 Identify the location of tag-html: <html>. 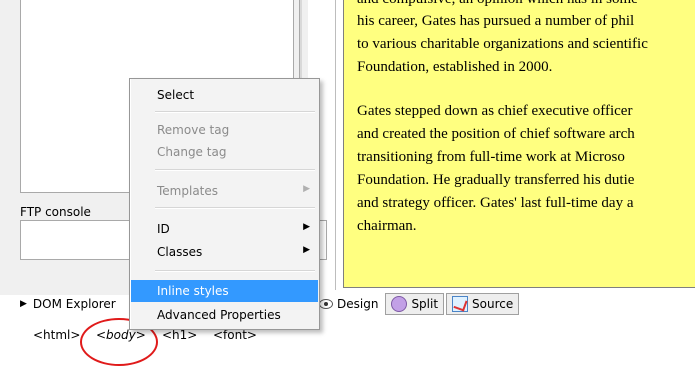
(56, 335).